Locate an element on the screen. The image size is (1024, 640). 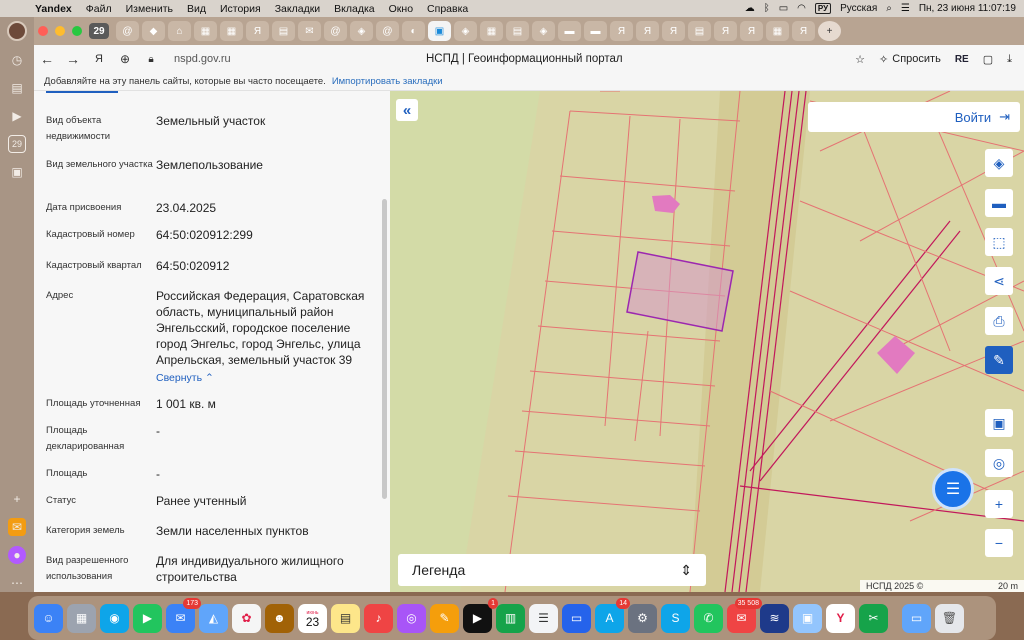
tab-home: ⌂ is located at coordinates (179, 31).